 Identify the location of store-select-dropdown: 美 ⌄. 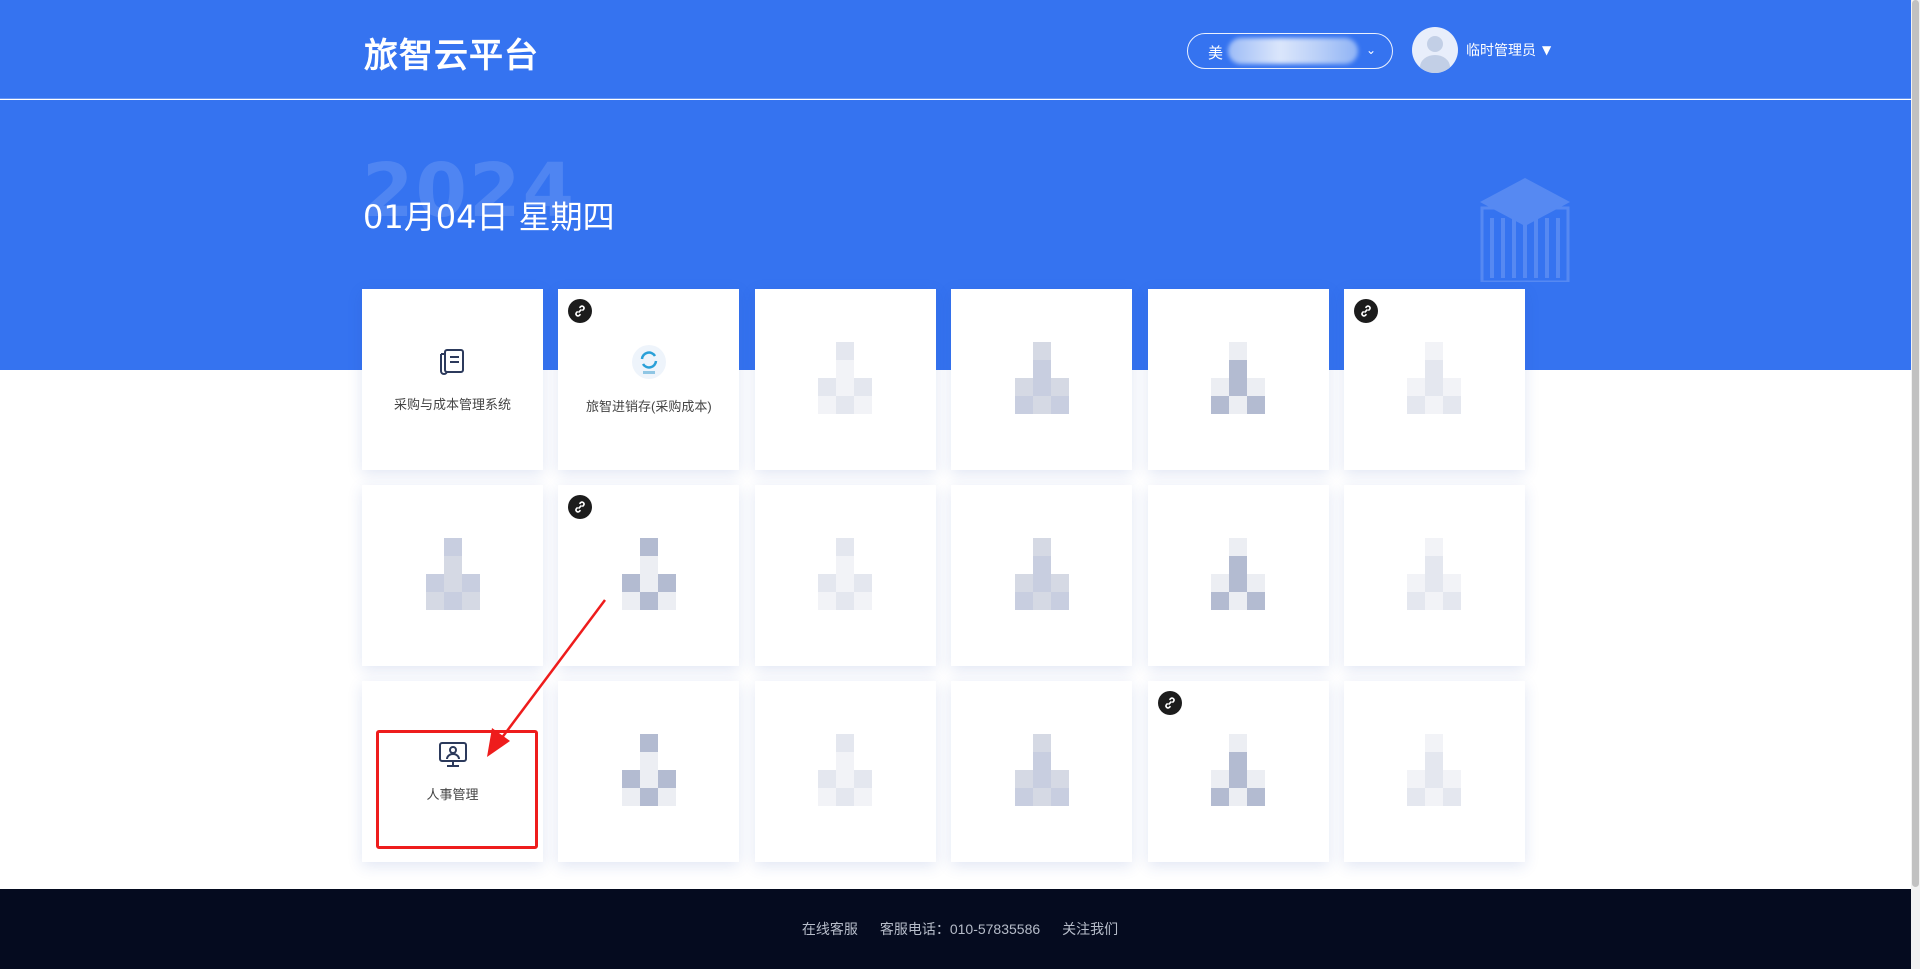
(1290, 51).